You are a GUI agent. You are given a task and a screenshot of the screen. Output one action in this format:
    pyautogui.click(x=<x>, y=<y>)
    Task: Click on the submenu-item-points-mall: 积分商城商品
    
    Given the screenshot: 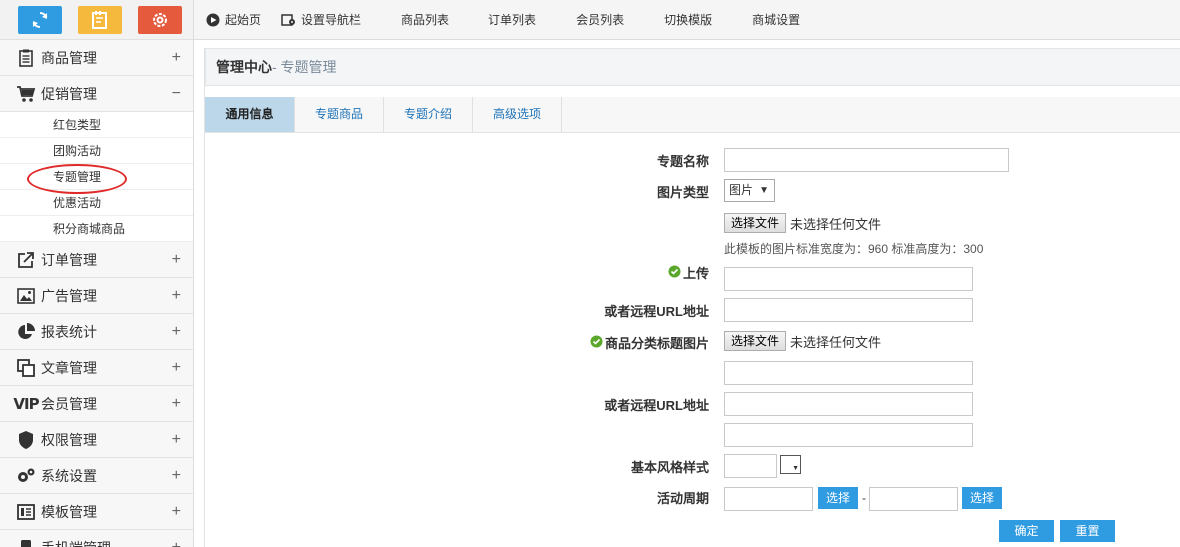 What is the action you would take?
    pyautogui.click(x=96, y=229)
    